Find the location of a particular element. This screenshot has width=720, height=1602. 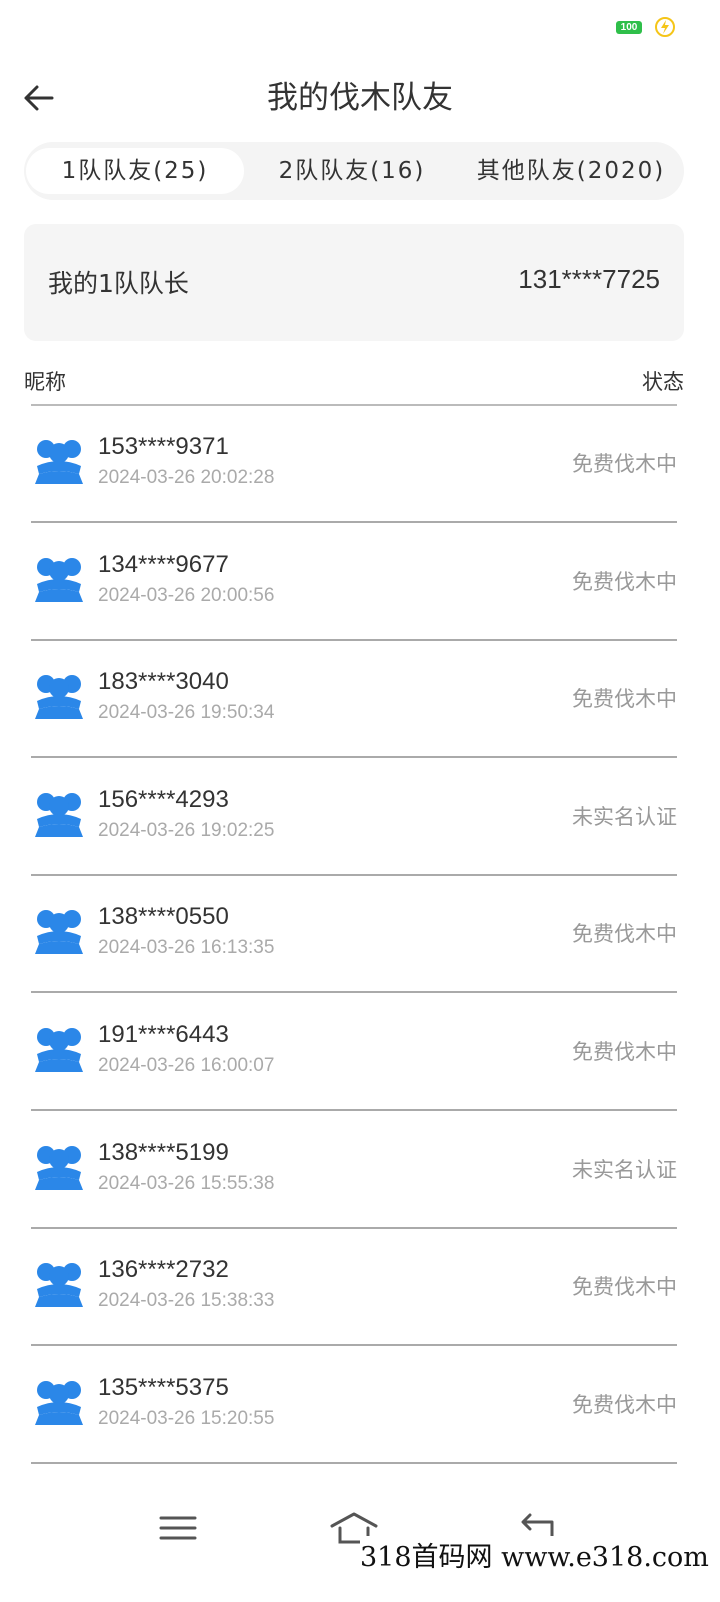

member-join-time: 2024-03-26 19:50:34 is located at coordinates (186, 713).